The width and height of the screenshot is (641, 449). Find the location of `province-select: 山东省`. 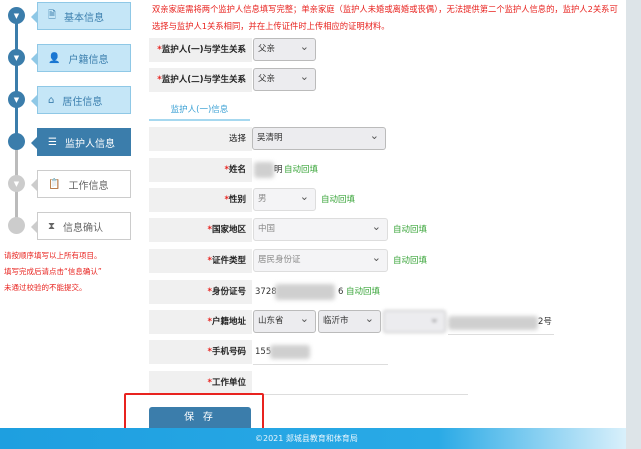

province-select: 山东省 is located at coordinates (284, 320).